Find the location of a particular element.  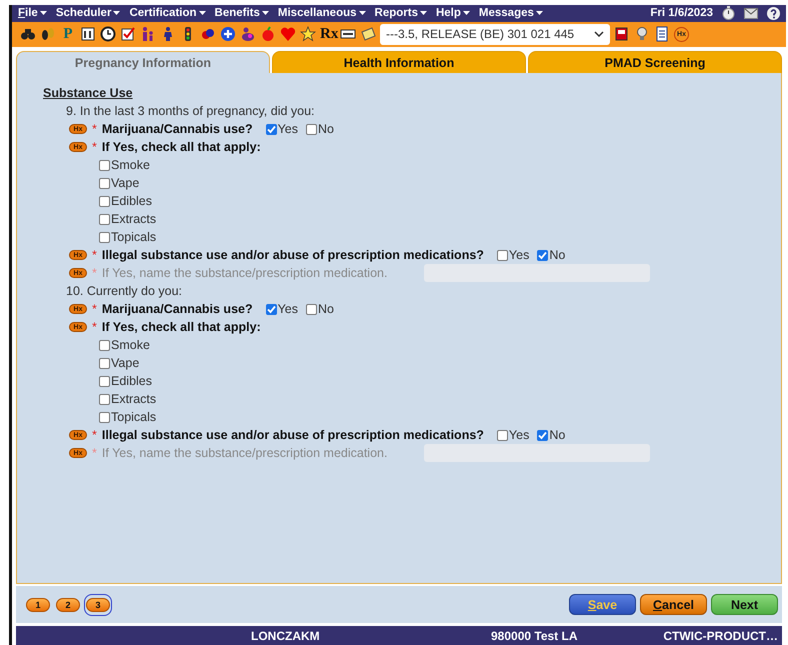

tab: Health Information is located at coordinates (399, 62).